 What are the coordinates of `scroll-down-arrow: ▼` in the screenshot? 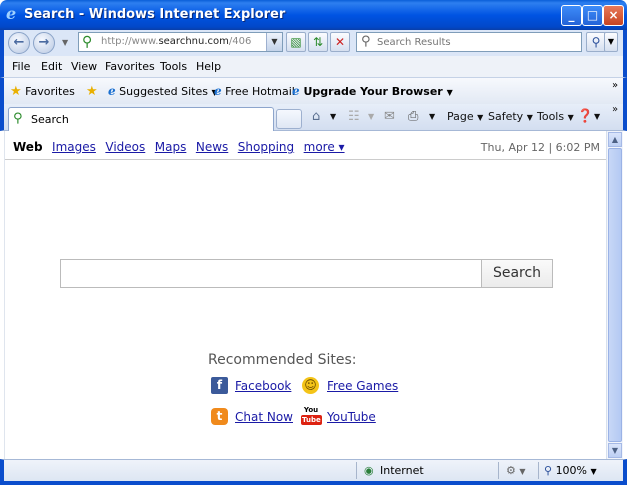 It's located at (615, 450).